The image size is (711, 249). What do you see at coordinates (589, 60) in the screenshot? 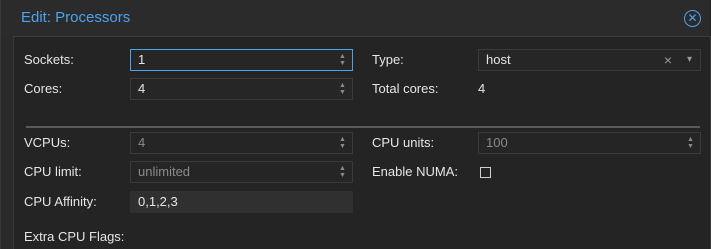
I see `type-combobox: host × ▾` at bounding box center [589, 60].